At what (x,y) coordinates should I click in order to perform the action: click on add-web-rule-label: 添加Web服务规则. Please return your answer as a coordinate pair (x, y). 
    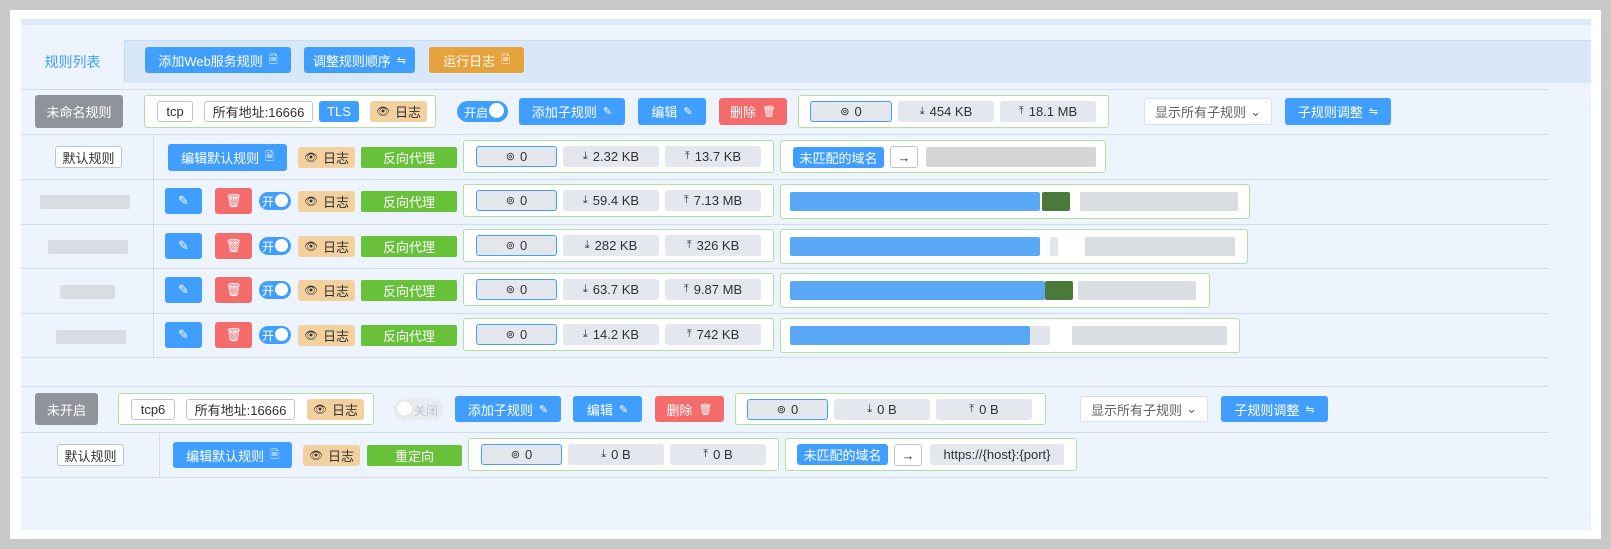
    Looking at the image, I should click on (210, 61).